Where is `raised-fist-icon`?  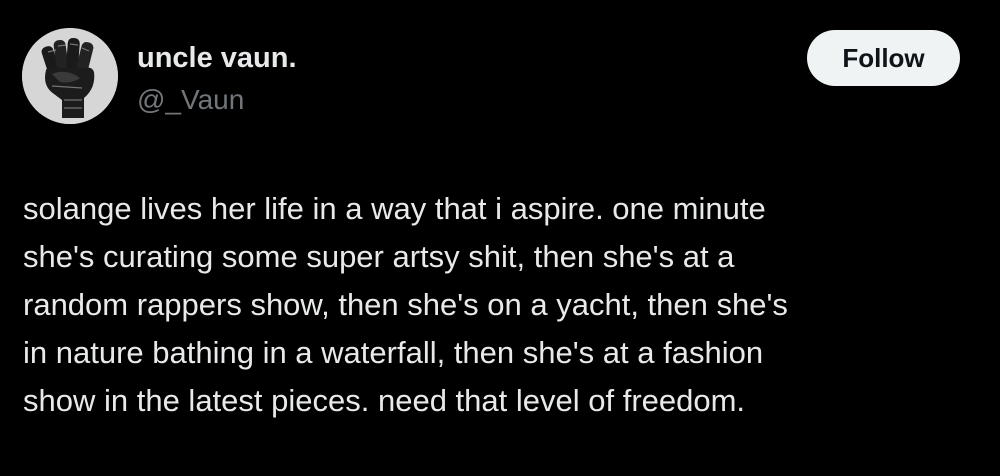
raised-fist-icon is located at coordinates (70, 76).